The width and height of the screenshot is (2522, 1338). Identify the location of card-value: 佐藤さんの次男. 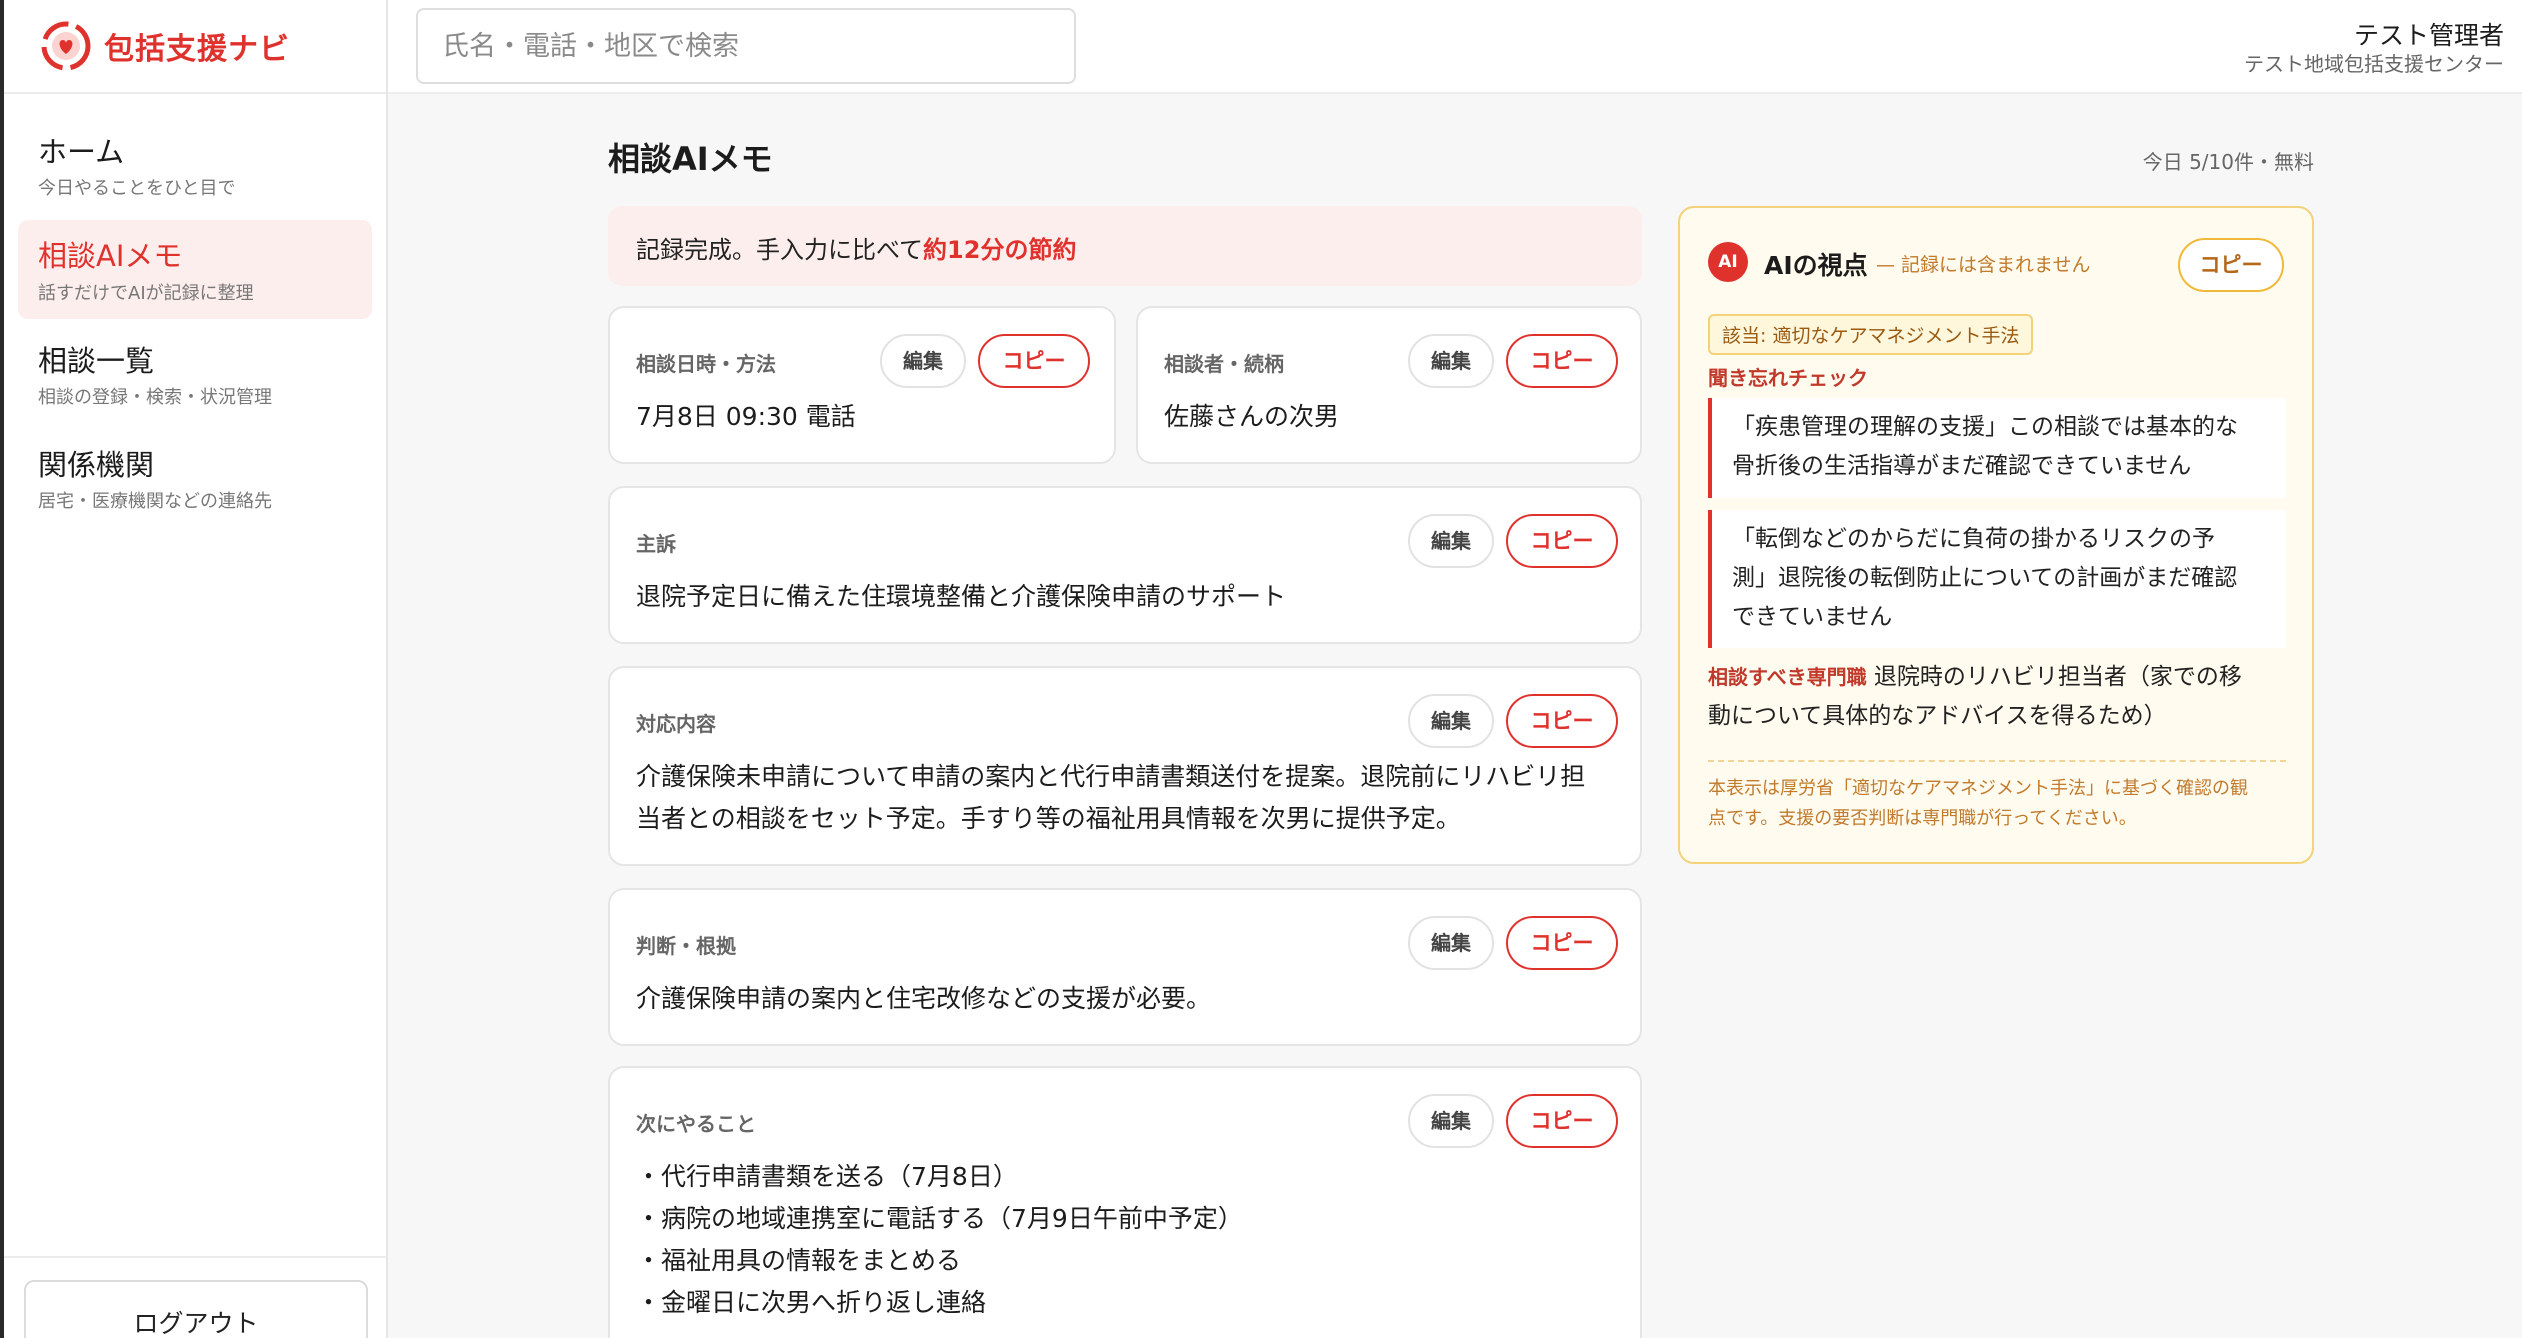
(1252, 416).